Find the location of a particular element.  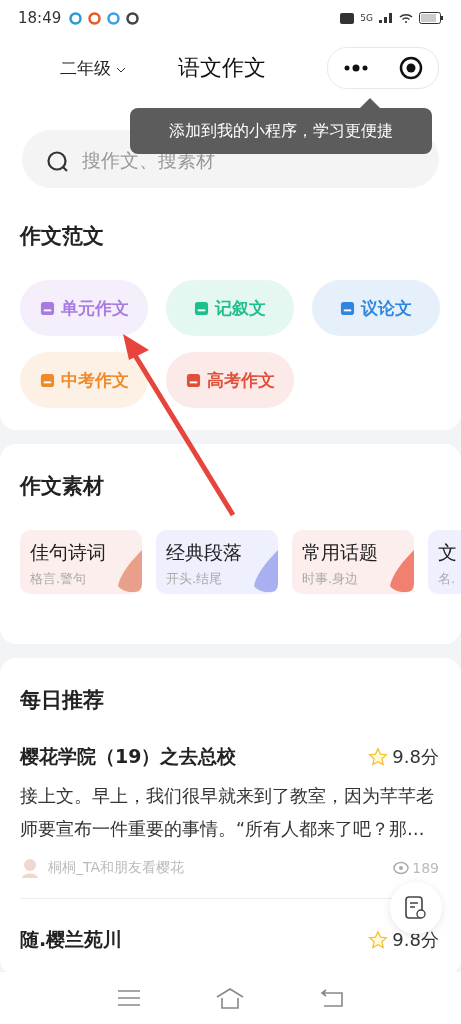

material-subtitle: 名. is located at coordinates (447, 579).